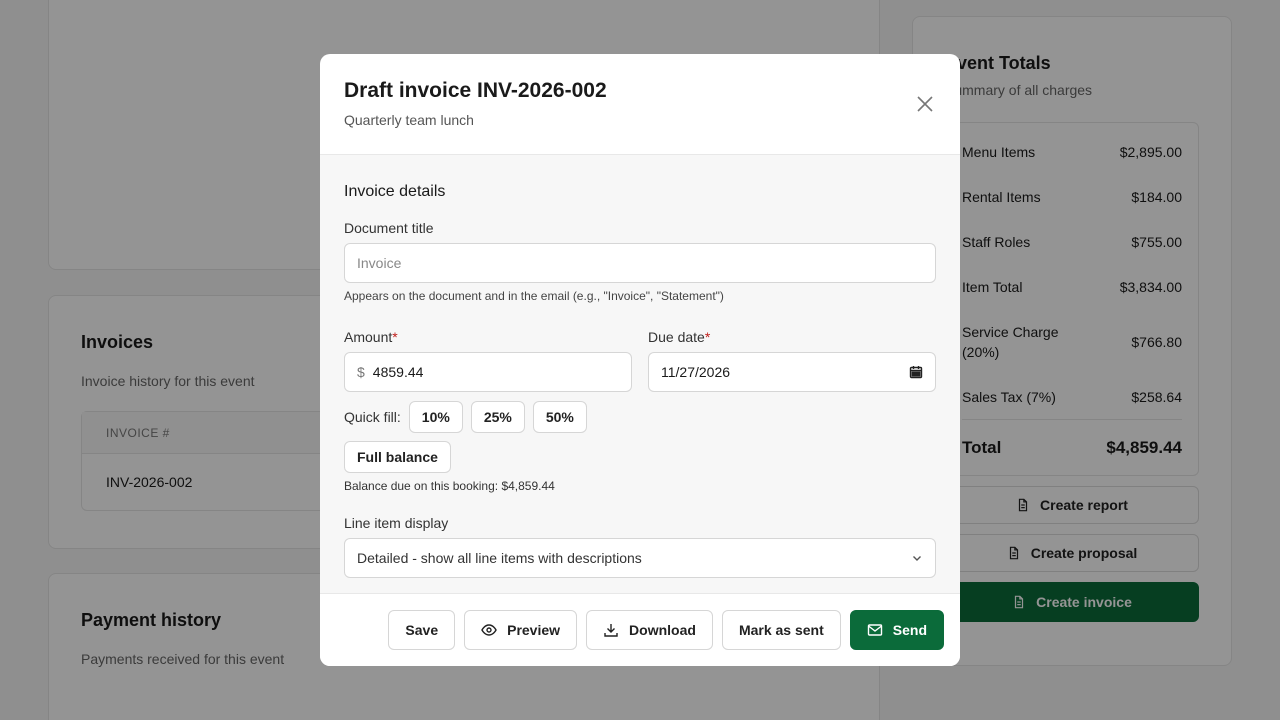 The height and width of the screenshot is (720, 1280). I want to click on amount-input: $ 4859.44, so click(488, 372).